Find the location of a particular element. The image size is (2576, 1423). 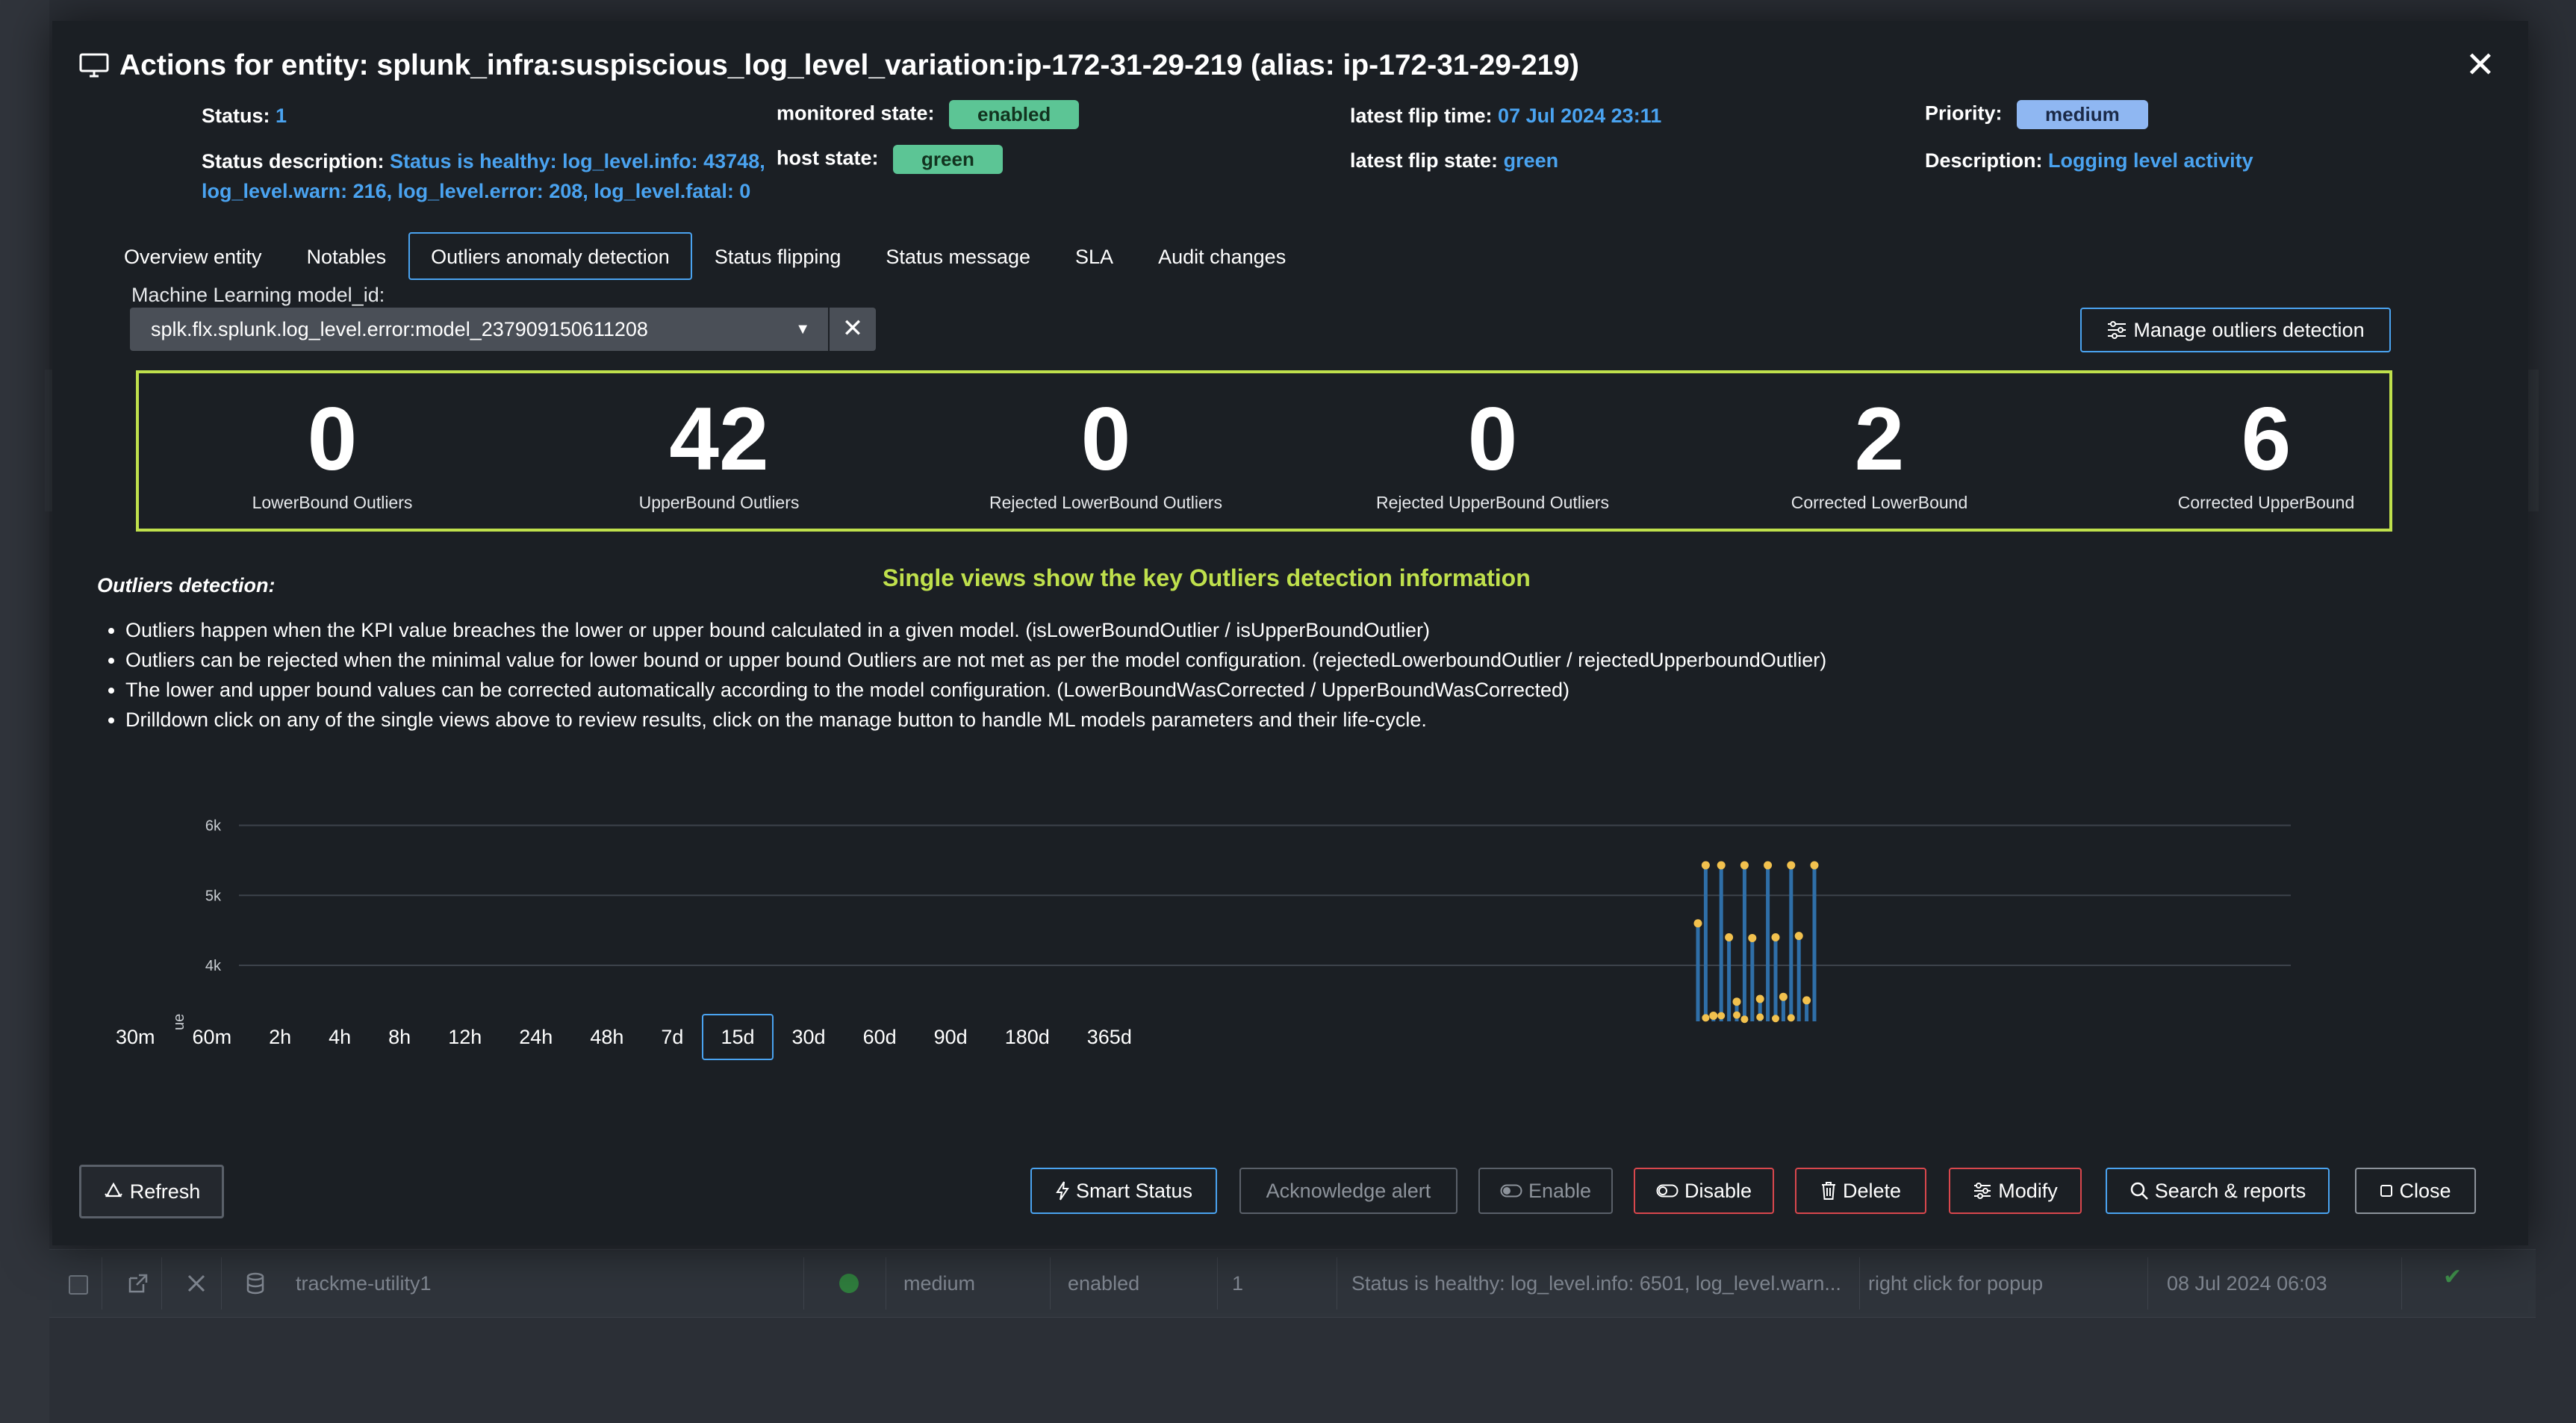

y-tick-label: 5k is located at coordinates (213, 896).